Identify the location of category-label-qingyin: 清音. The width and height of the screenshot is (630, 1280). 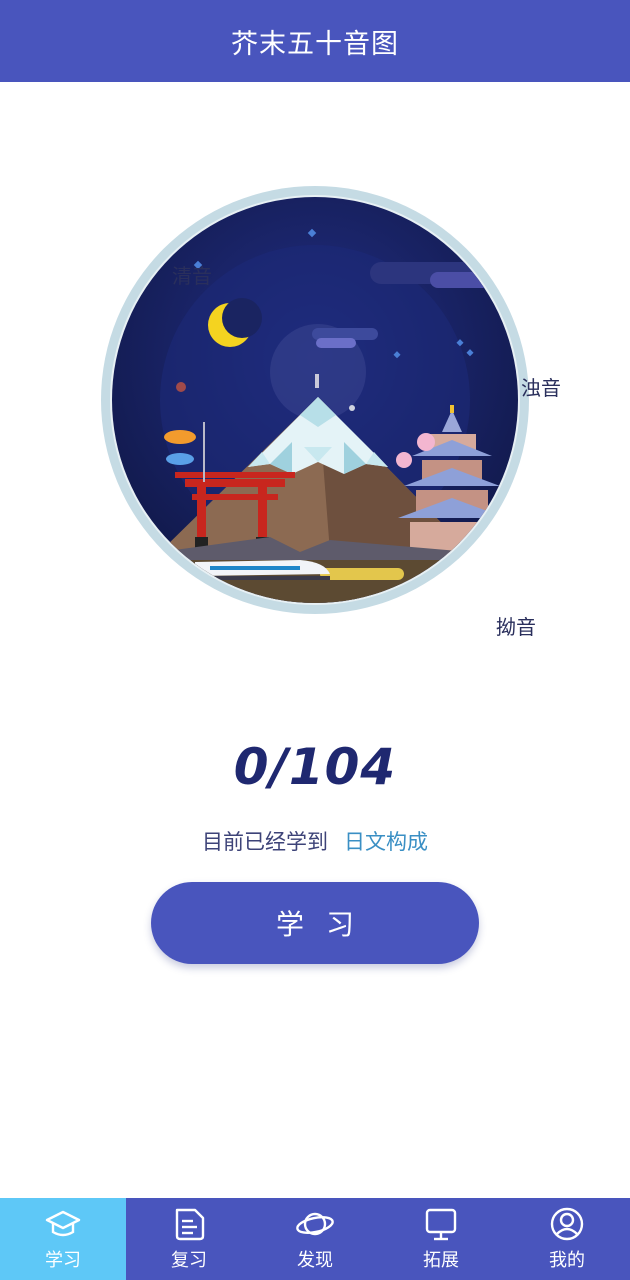
(192, 274).